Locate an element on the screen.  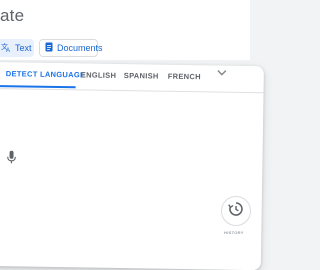
language-bar: DETECT LANGUAGE ENGLISH SPANISH FRENCH is located at coordinates (132, 78).